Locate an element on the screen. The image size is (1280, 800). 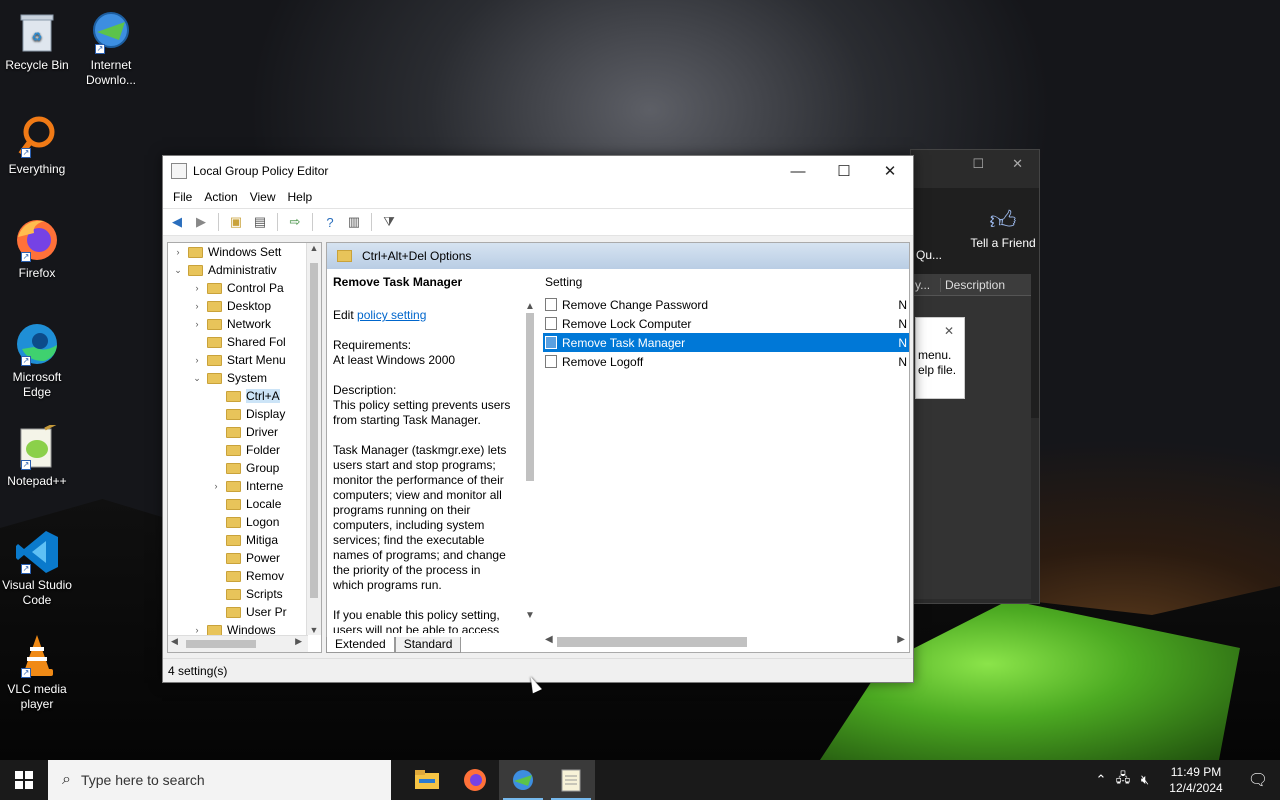
menu-file: File is located at coordinates (182, 197).